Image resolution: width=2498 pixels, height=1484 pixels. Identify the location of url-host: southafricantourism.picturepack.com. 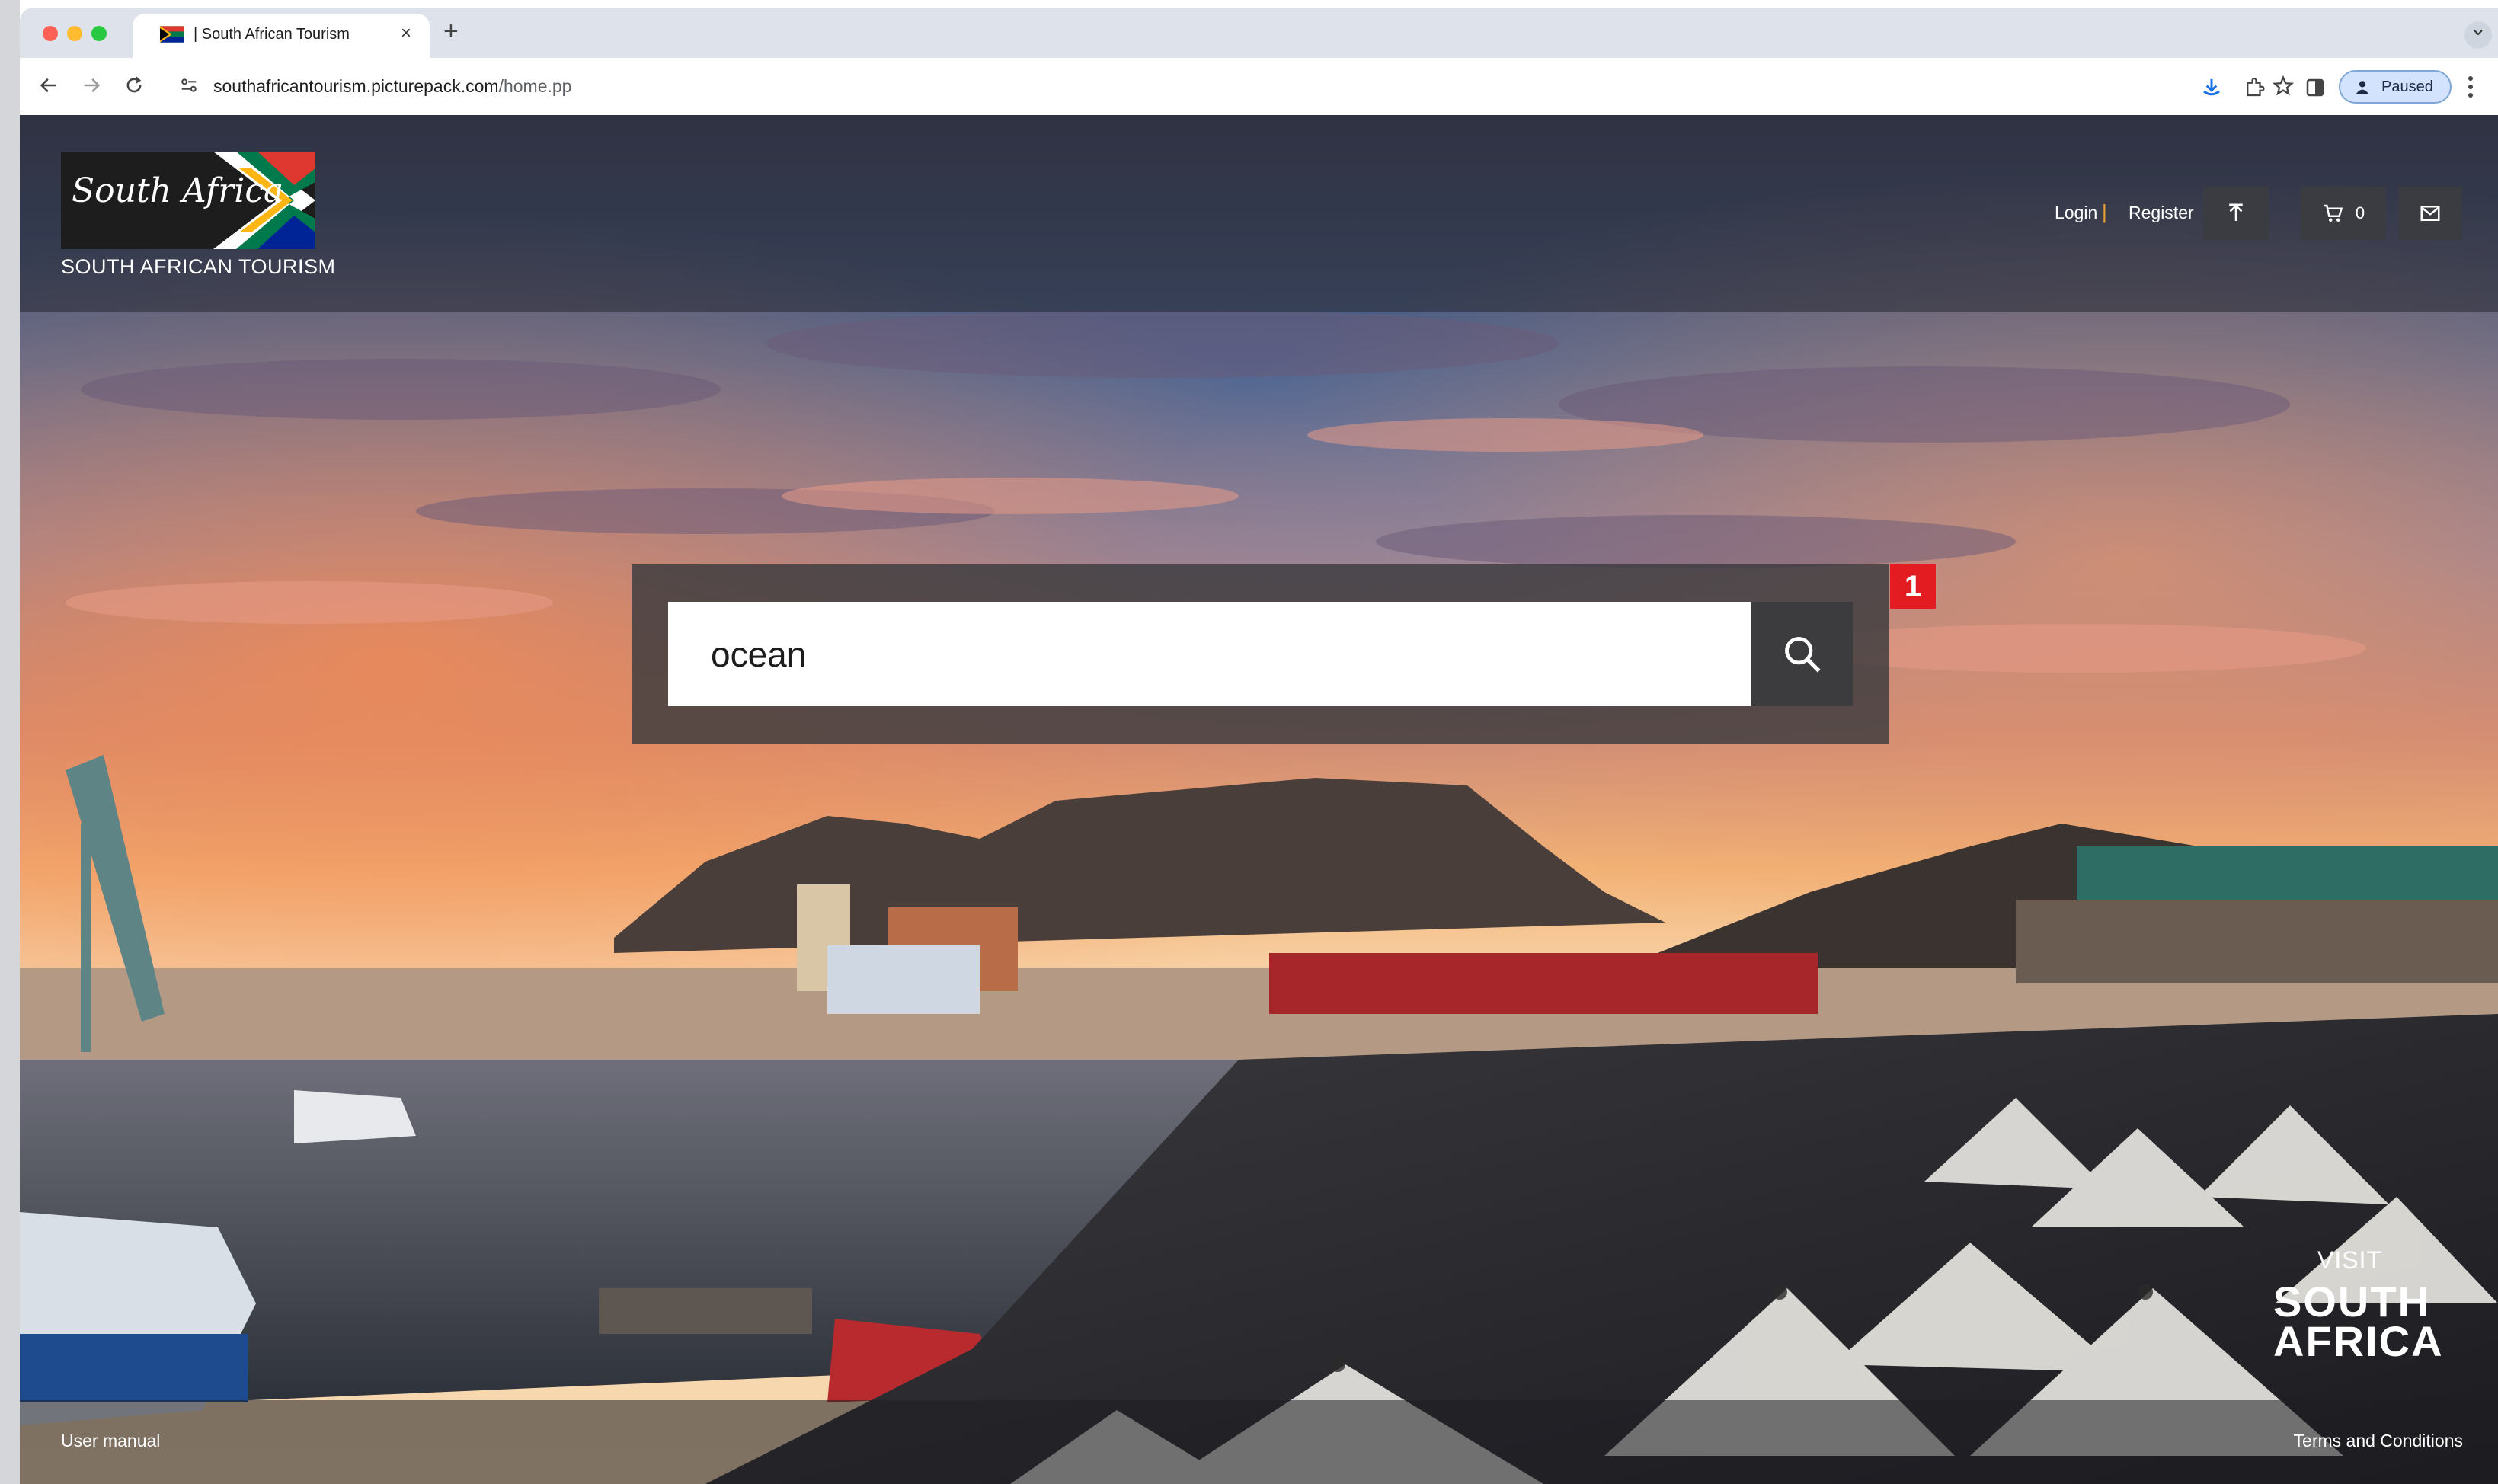
(356, 86).